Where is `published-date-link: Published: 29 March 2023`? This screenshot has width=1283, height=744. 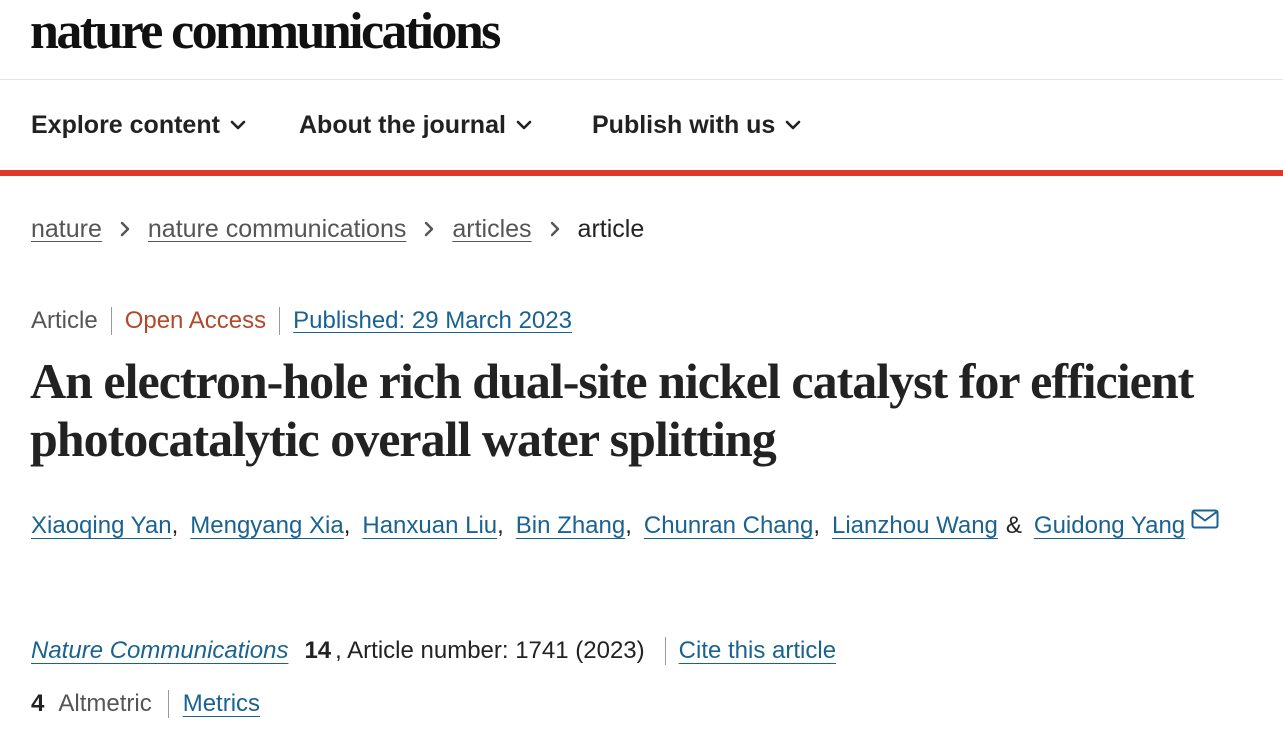 published-date-link: Published: 29 March 2023 is located at coordinates (425, 321).